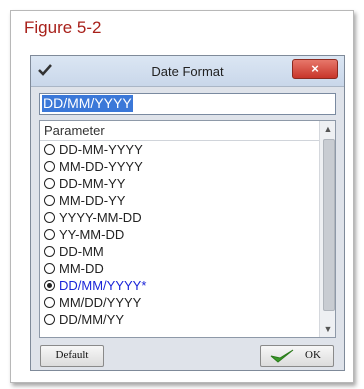  What do you see at coordinates (282, 356) in the screenshot?
I see `green-check-icon` at bounding box center [282, 356].